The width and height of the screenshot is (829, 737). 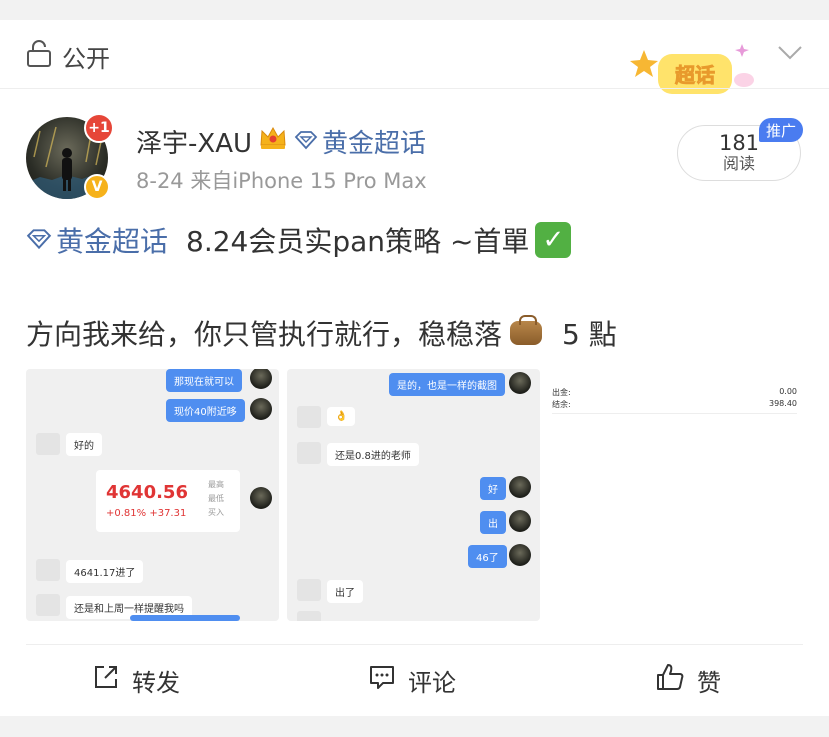 What do you see at coordinates (553, 240) in the screenshot?
I see `check-mark-icon: ✓` at bounding box center [553, 240].